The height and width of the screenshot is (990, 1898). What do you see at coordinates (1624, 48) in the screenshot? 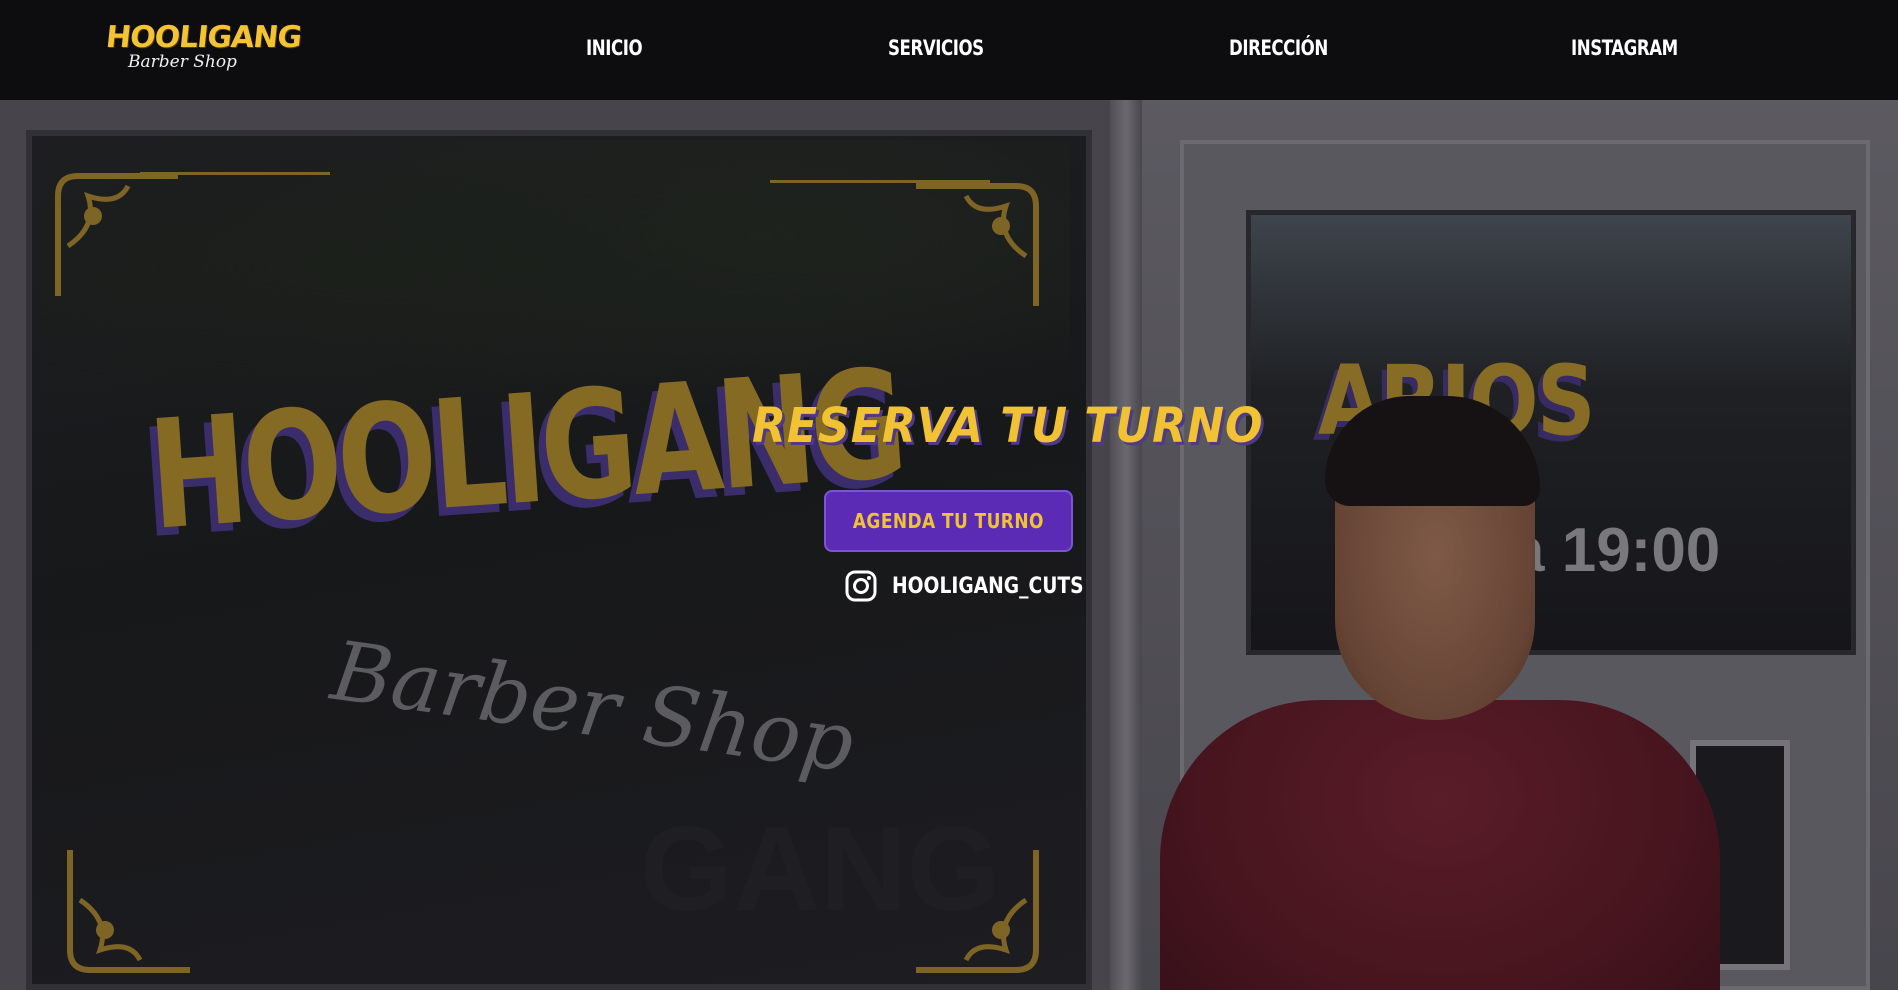
I see `nav-item-instagram: INSTAGRAM` at bounding box center [1624, 48].